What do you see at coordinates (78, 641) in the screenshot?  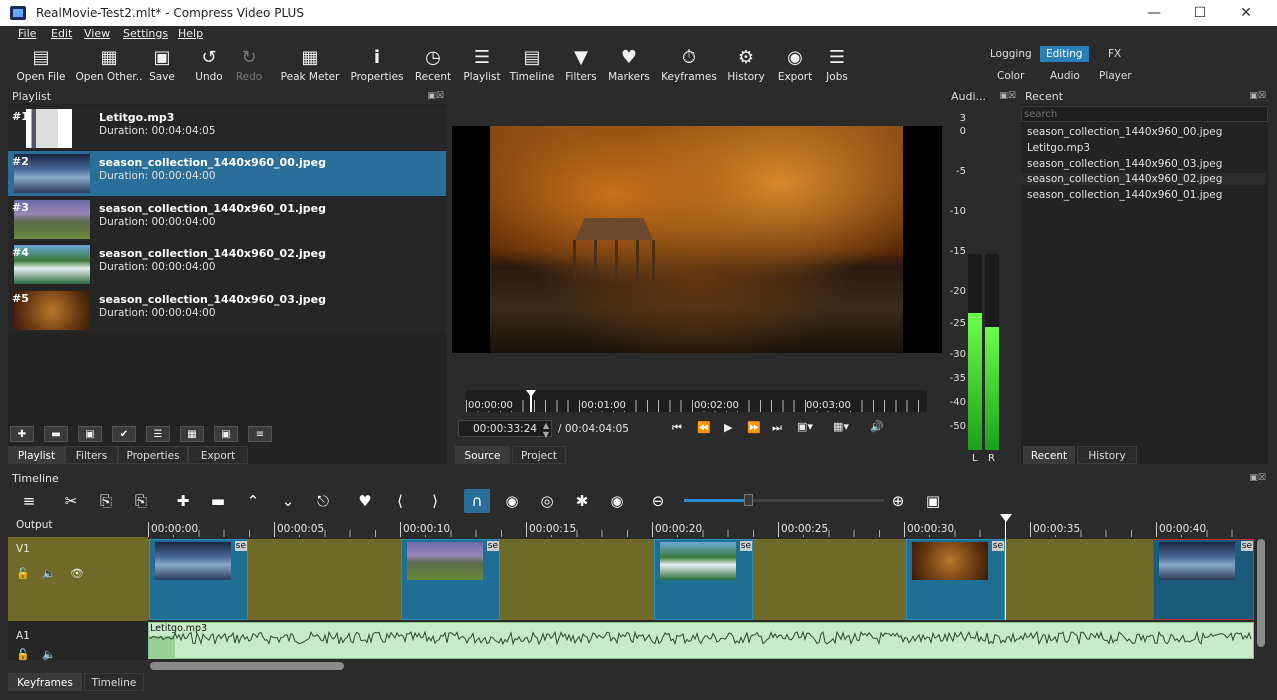 I see `track-a1-header: A1 🔓 🔈` at bounding box center [78, 641].